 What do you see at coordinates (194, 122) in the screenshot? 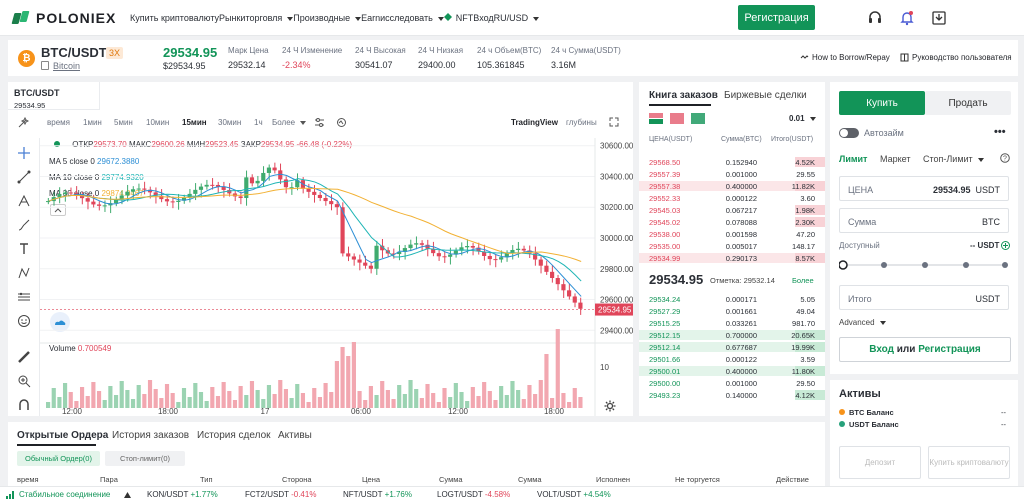
I see `tf-15m: 15мин` at bounding box center [194, 122].